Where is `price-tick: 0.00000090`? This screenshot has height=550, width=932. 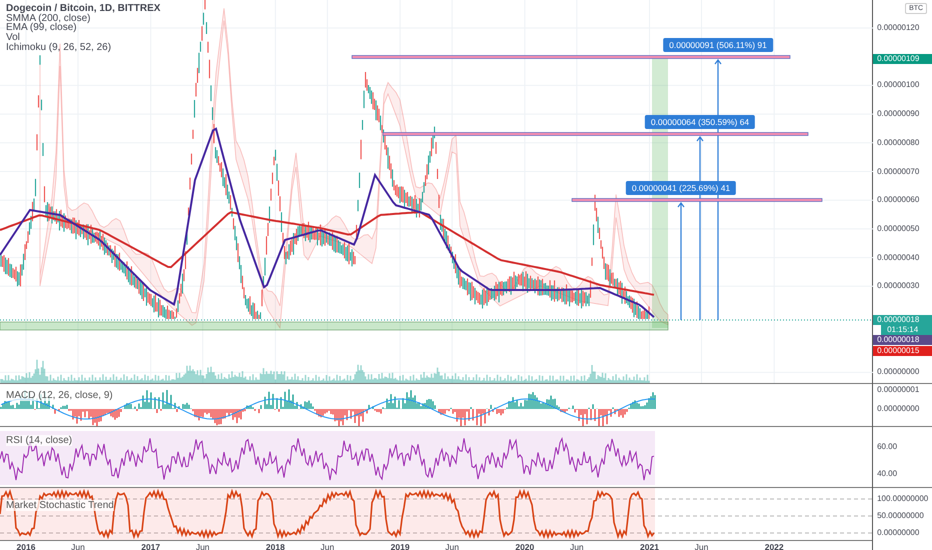
price-tick: 0.00000090 is located at coordinates (898, 114).